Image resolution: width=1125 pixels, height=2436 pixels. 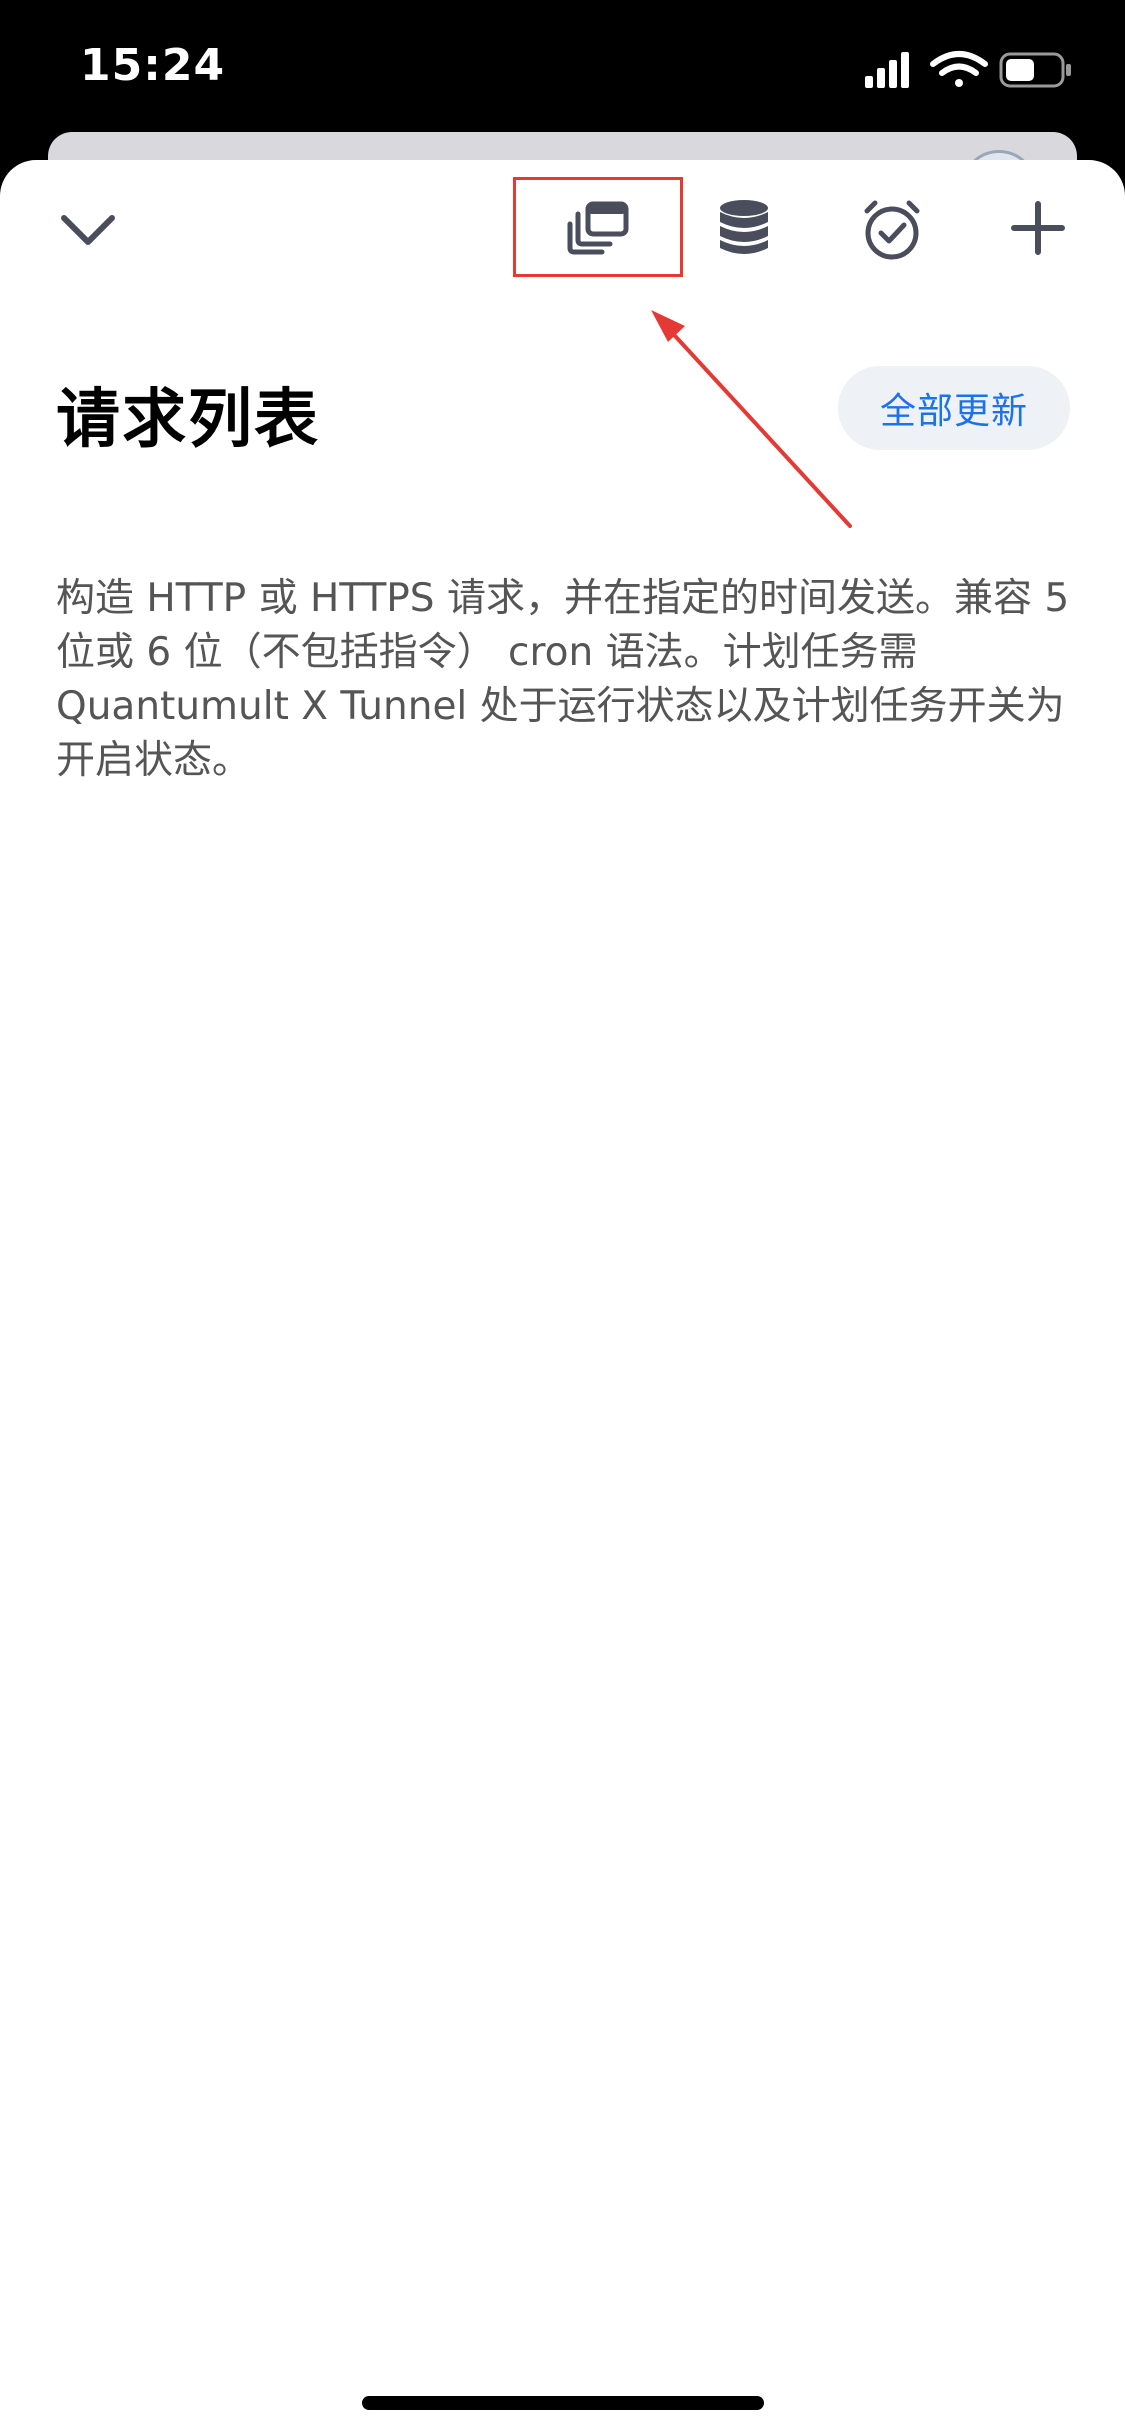 What do you see at coordinates (188, 420) in the screenshot?
I see `page-title: 请求列表` at bounding box center [188, 420].